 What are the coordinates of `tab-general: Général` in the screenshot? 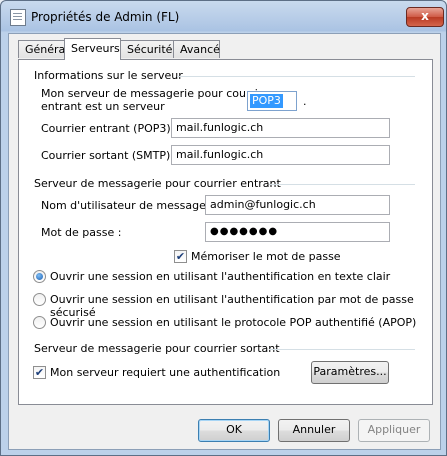 It's located at (43, 49).